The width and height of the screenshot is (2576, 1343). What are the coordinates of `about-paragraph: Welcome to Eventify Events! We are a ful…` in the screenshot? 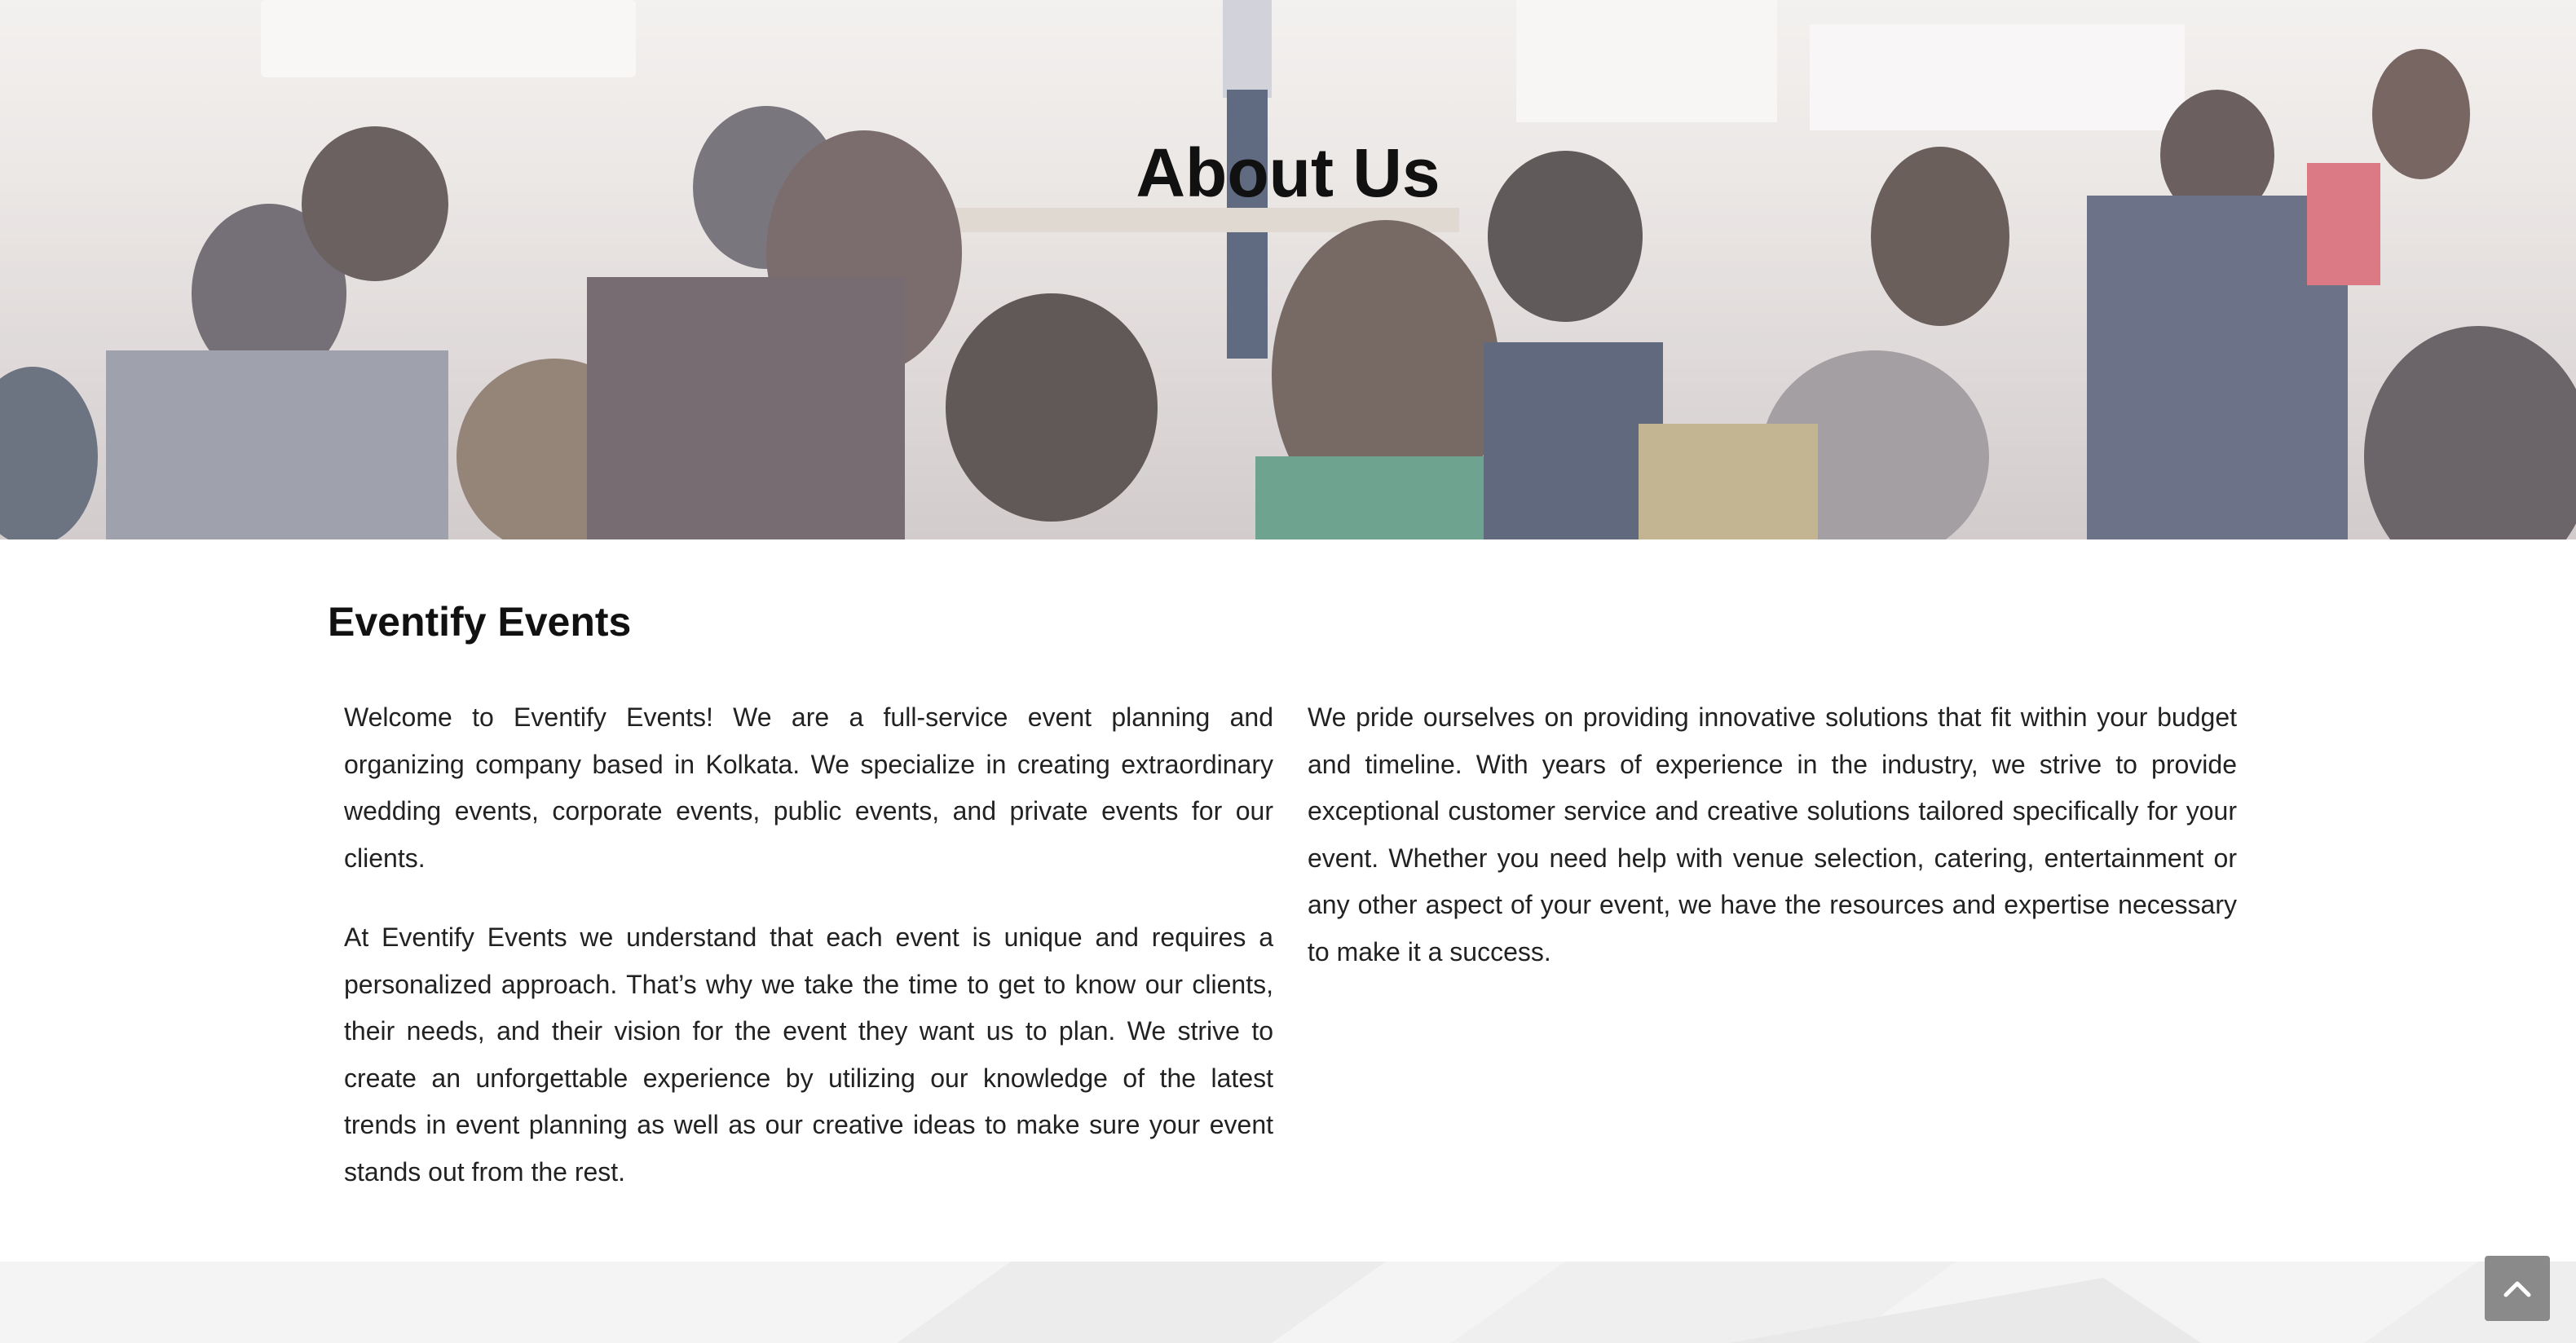 It's located at (808, 787).